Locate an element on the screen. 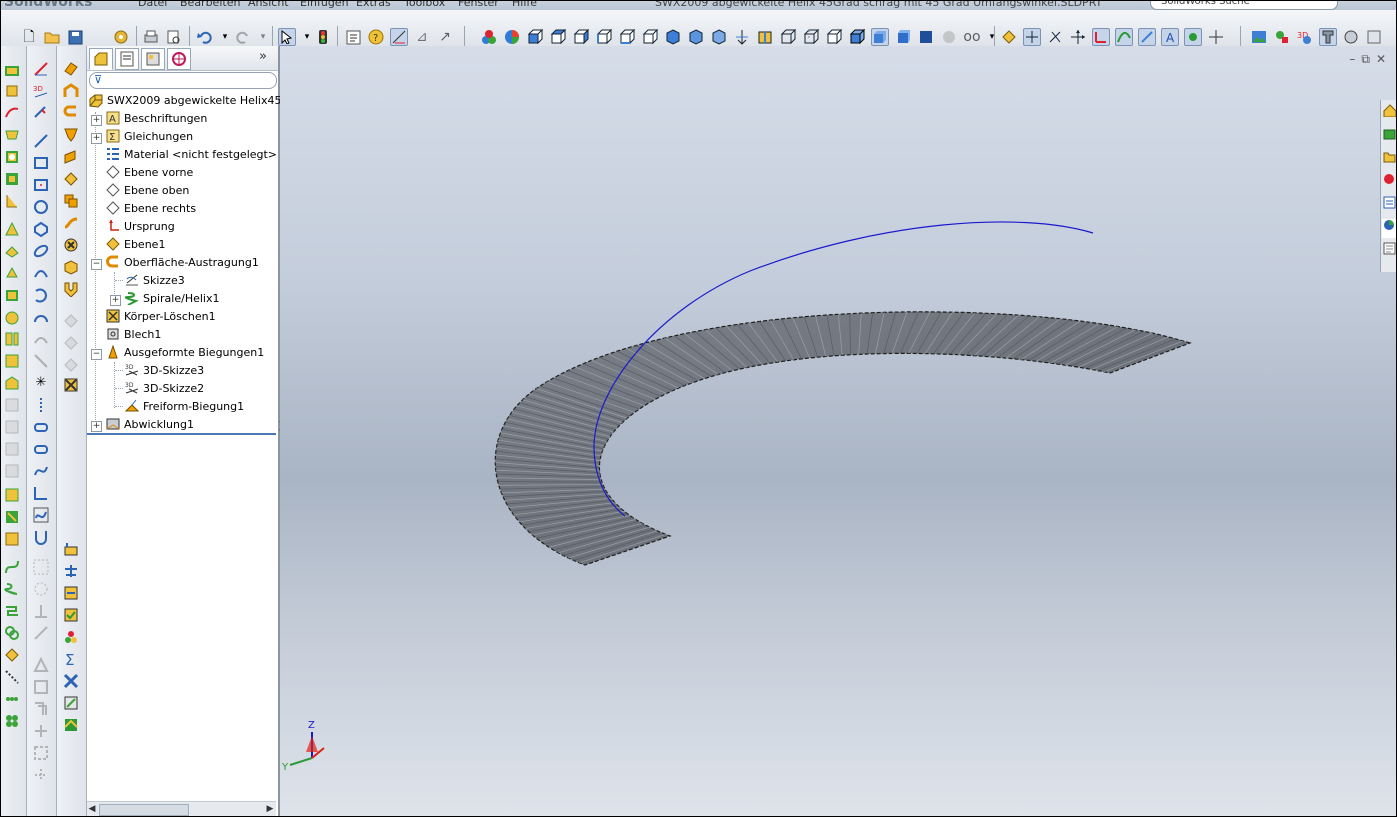 This screenshot has width=1397, height=817. scroll-left-icon: ◀ is located at coordinates (92, 809).